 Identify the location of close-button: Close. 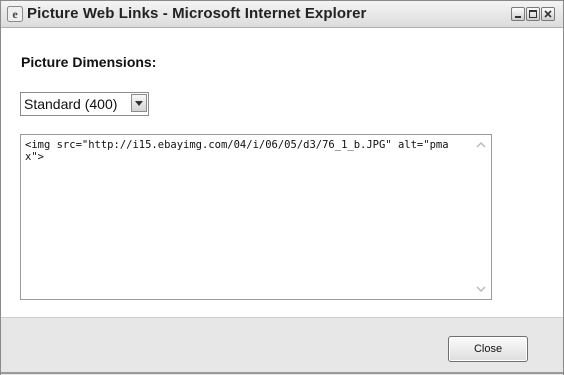
(488, 349).